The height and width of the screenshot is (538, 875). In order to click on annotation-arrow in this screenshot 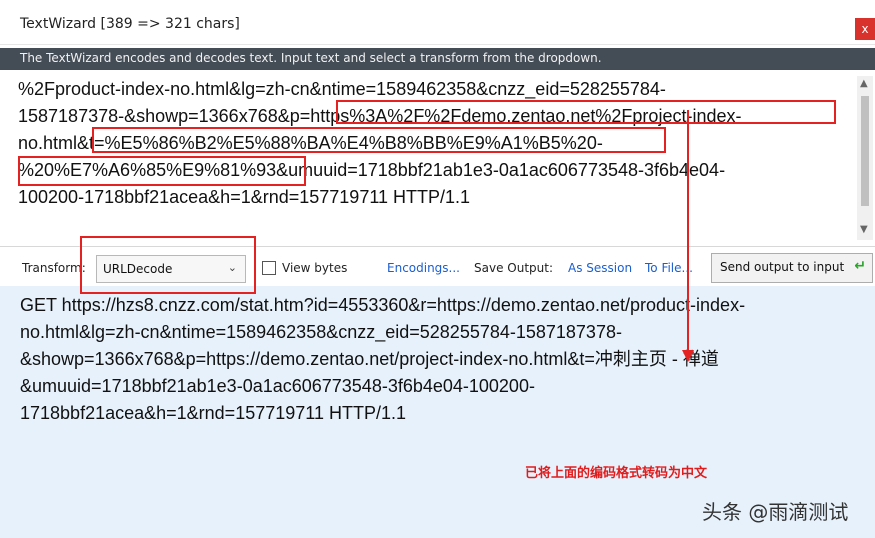, I will do `click(688, 236)`.